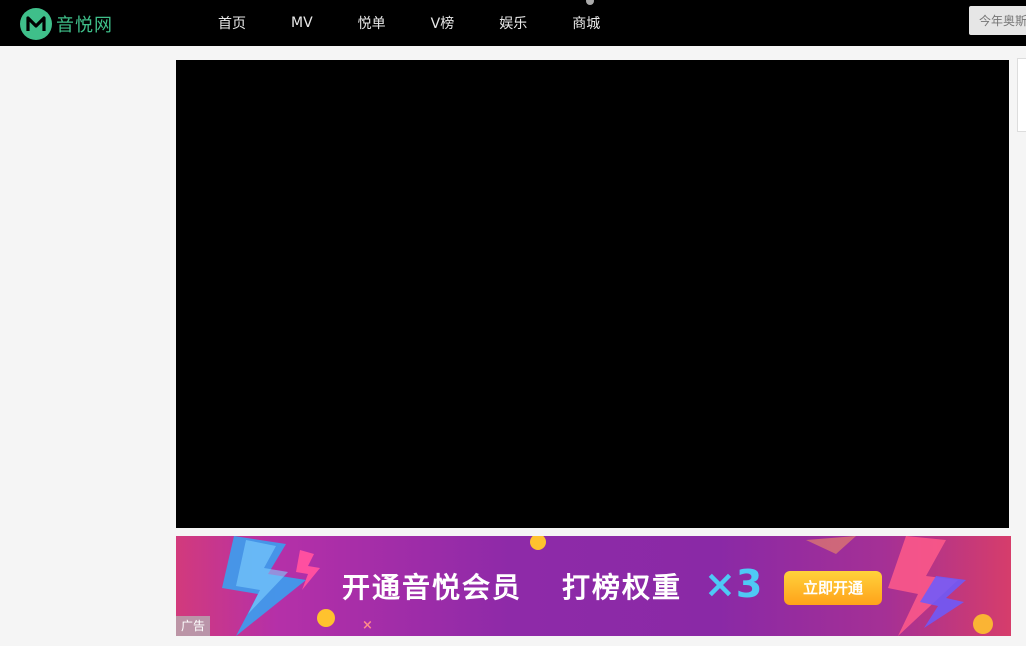  Describe the element at coordinates (422, 23) in the screenshot. I see `main-nav: 首页 MV 悦单 V榜 娱乐 商城` at that location.